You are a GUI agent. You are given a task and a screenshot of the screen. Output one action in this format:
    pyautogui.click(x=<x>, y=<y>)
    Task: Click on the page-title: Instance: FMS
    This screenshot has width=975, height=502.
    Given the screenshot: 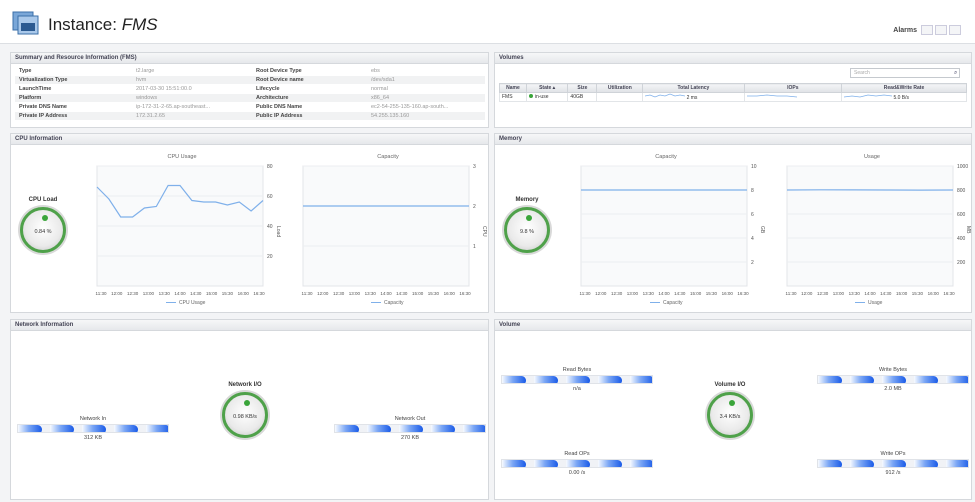 What is the action you would take?
    pyautogui.click(x=103, y=24)
    